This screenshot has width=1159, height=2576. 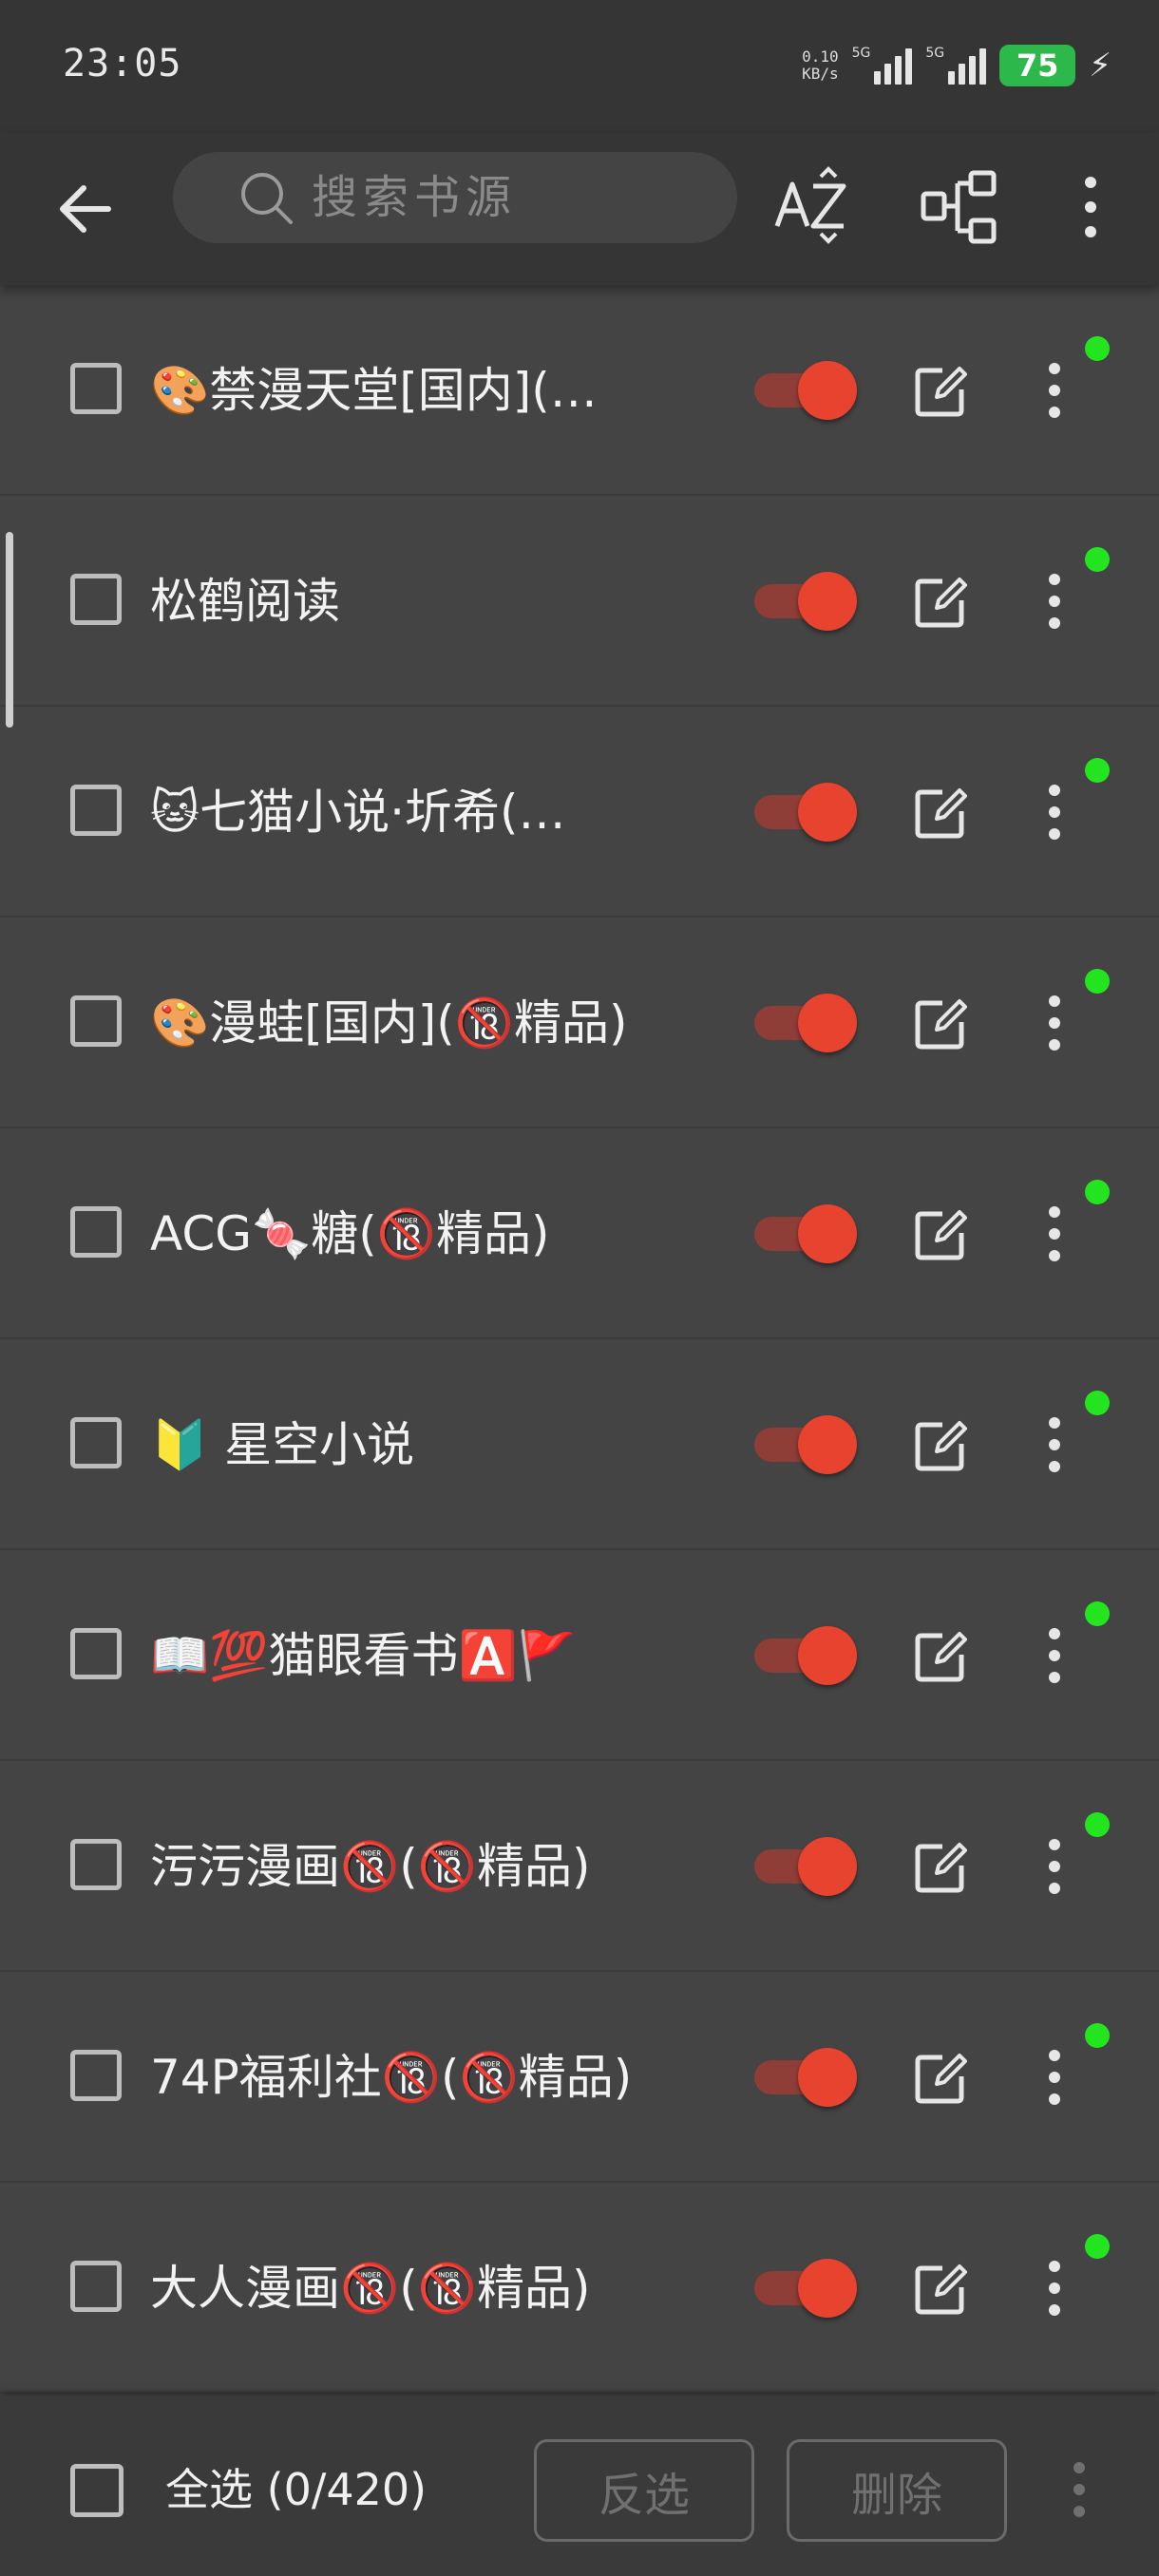 What do you see at coordinates (350, 1233) in the screenshot?
I see `source-name: ACG🍬糖(🔞精品)` at bounding box center [350, 1233].